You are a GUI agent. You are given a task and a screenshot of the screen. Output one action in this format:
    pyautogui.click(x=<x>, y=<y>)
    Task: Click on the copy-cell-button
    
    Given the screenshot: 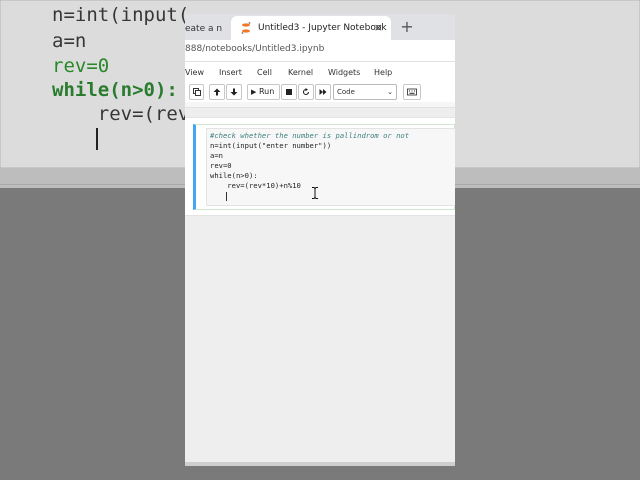 What is the action you would take?
    pyautogui.click(x=196, y=92)
    